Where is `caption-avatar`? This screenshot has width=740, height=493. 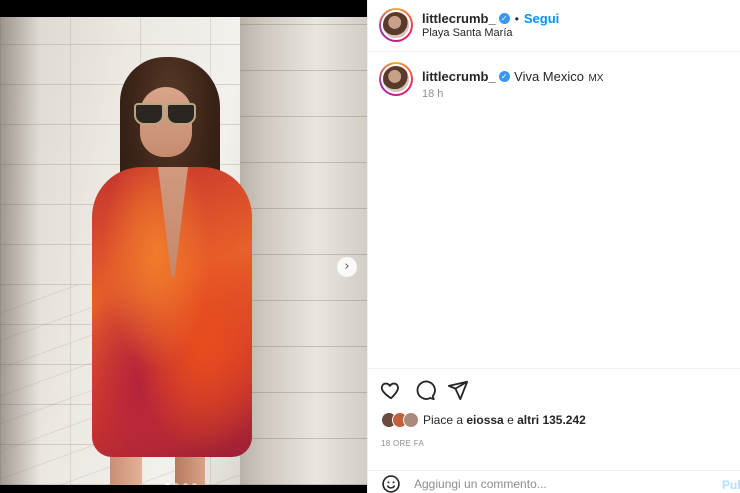
caption-avatar is located at coordinates (396, 79).